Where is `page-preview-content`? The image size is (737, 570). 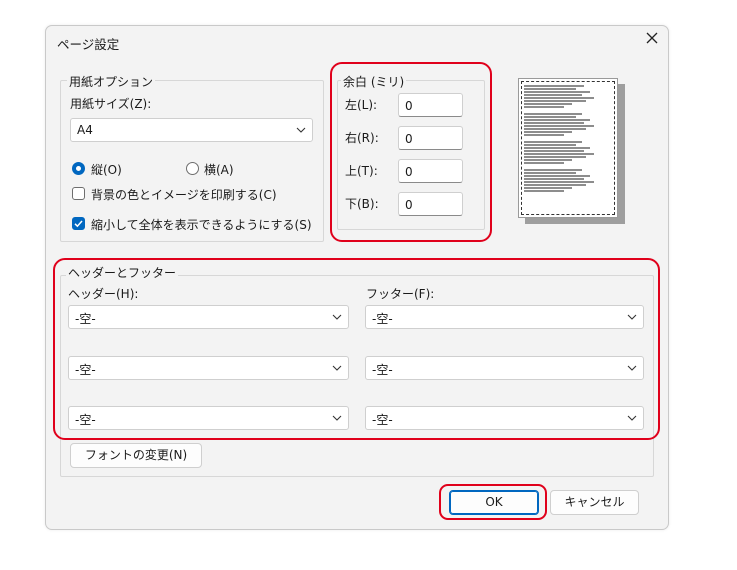 page-preview-content is located at coordinates (568, 148).